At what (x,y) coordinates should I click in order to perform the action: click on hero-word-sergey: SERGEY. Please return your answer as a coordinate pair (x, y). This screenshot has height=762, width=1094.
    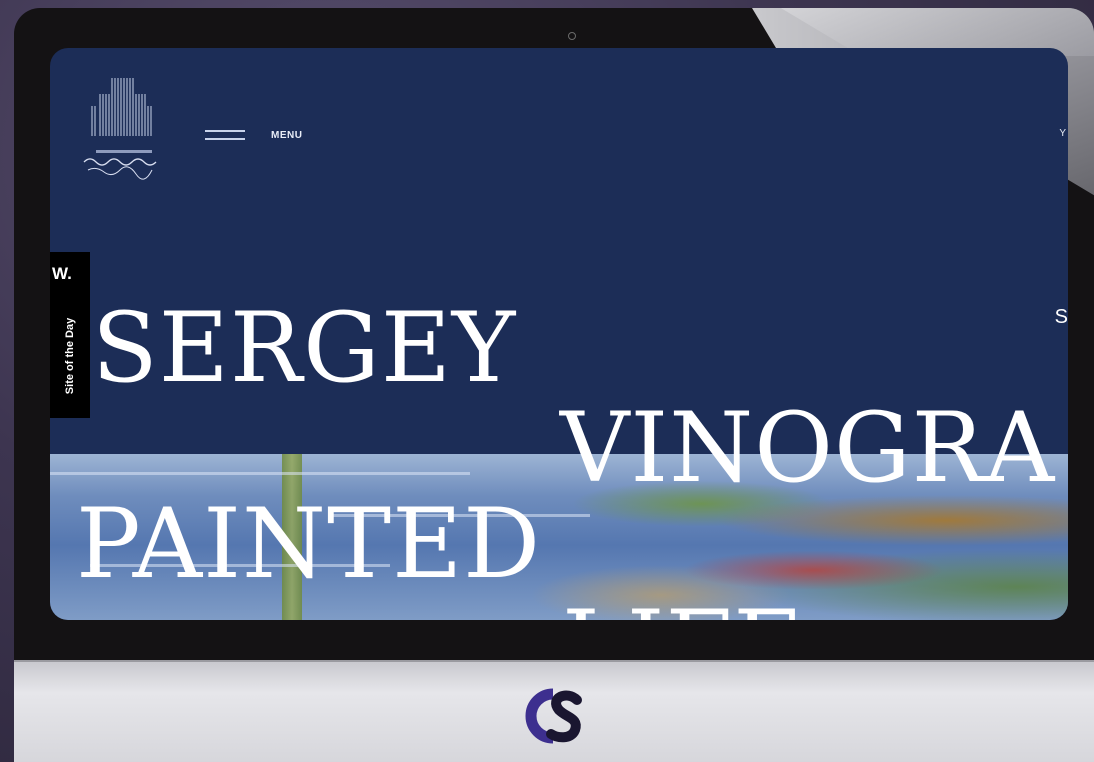
    Looking at the image, I should click on (304, 348).